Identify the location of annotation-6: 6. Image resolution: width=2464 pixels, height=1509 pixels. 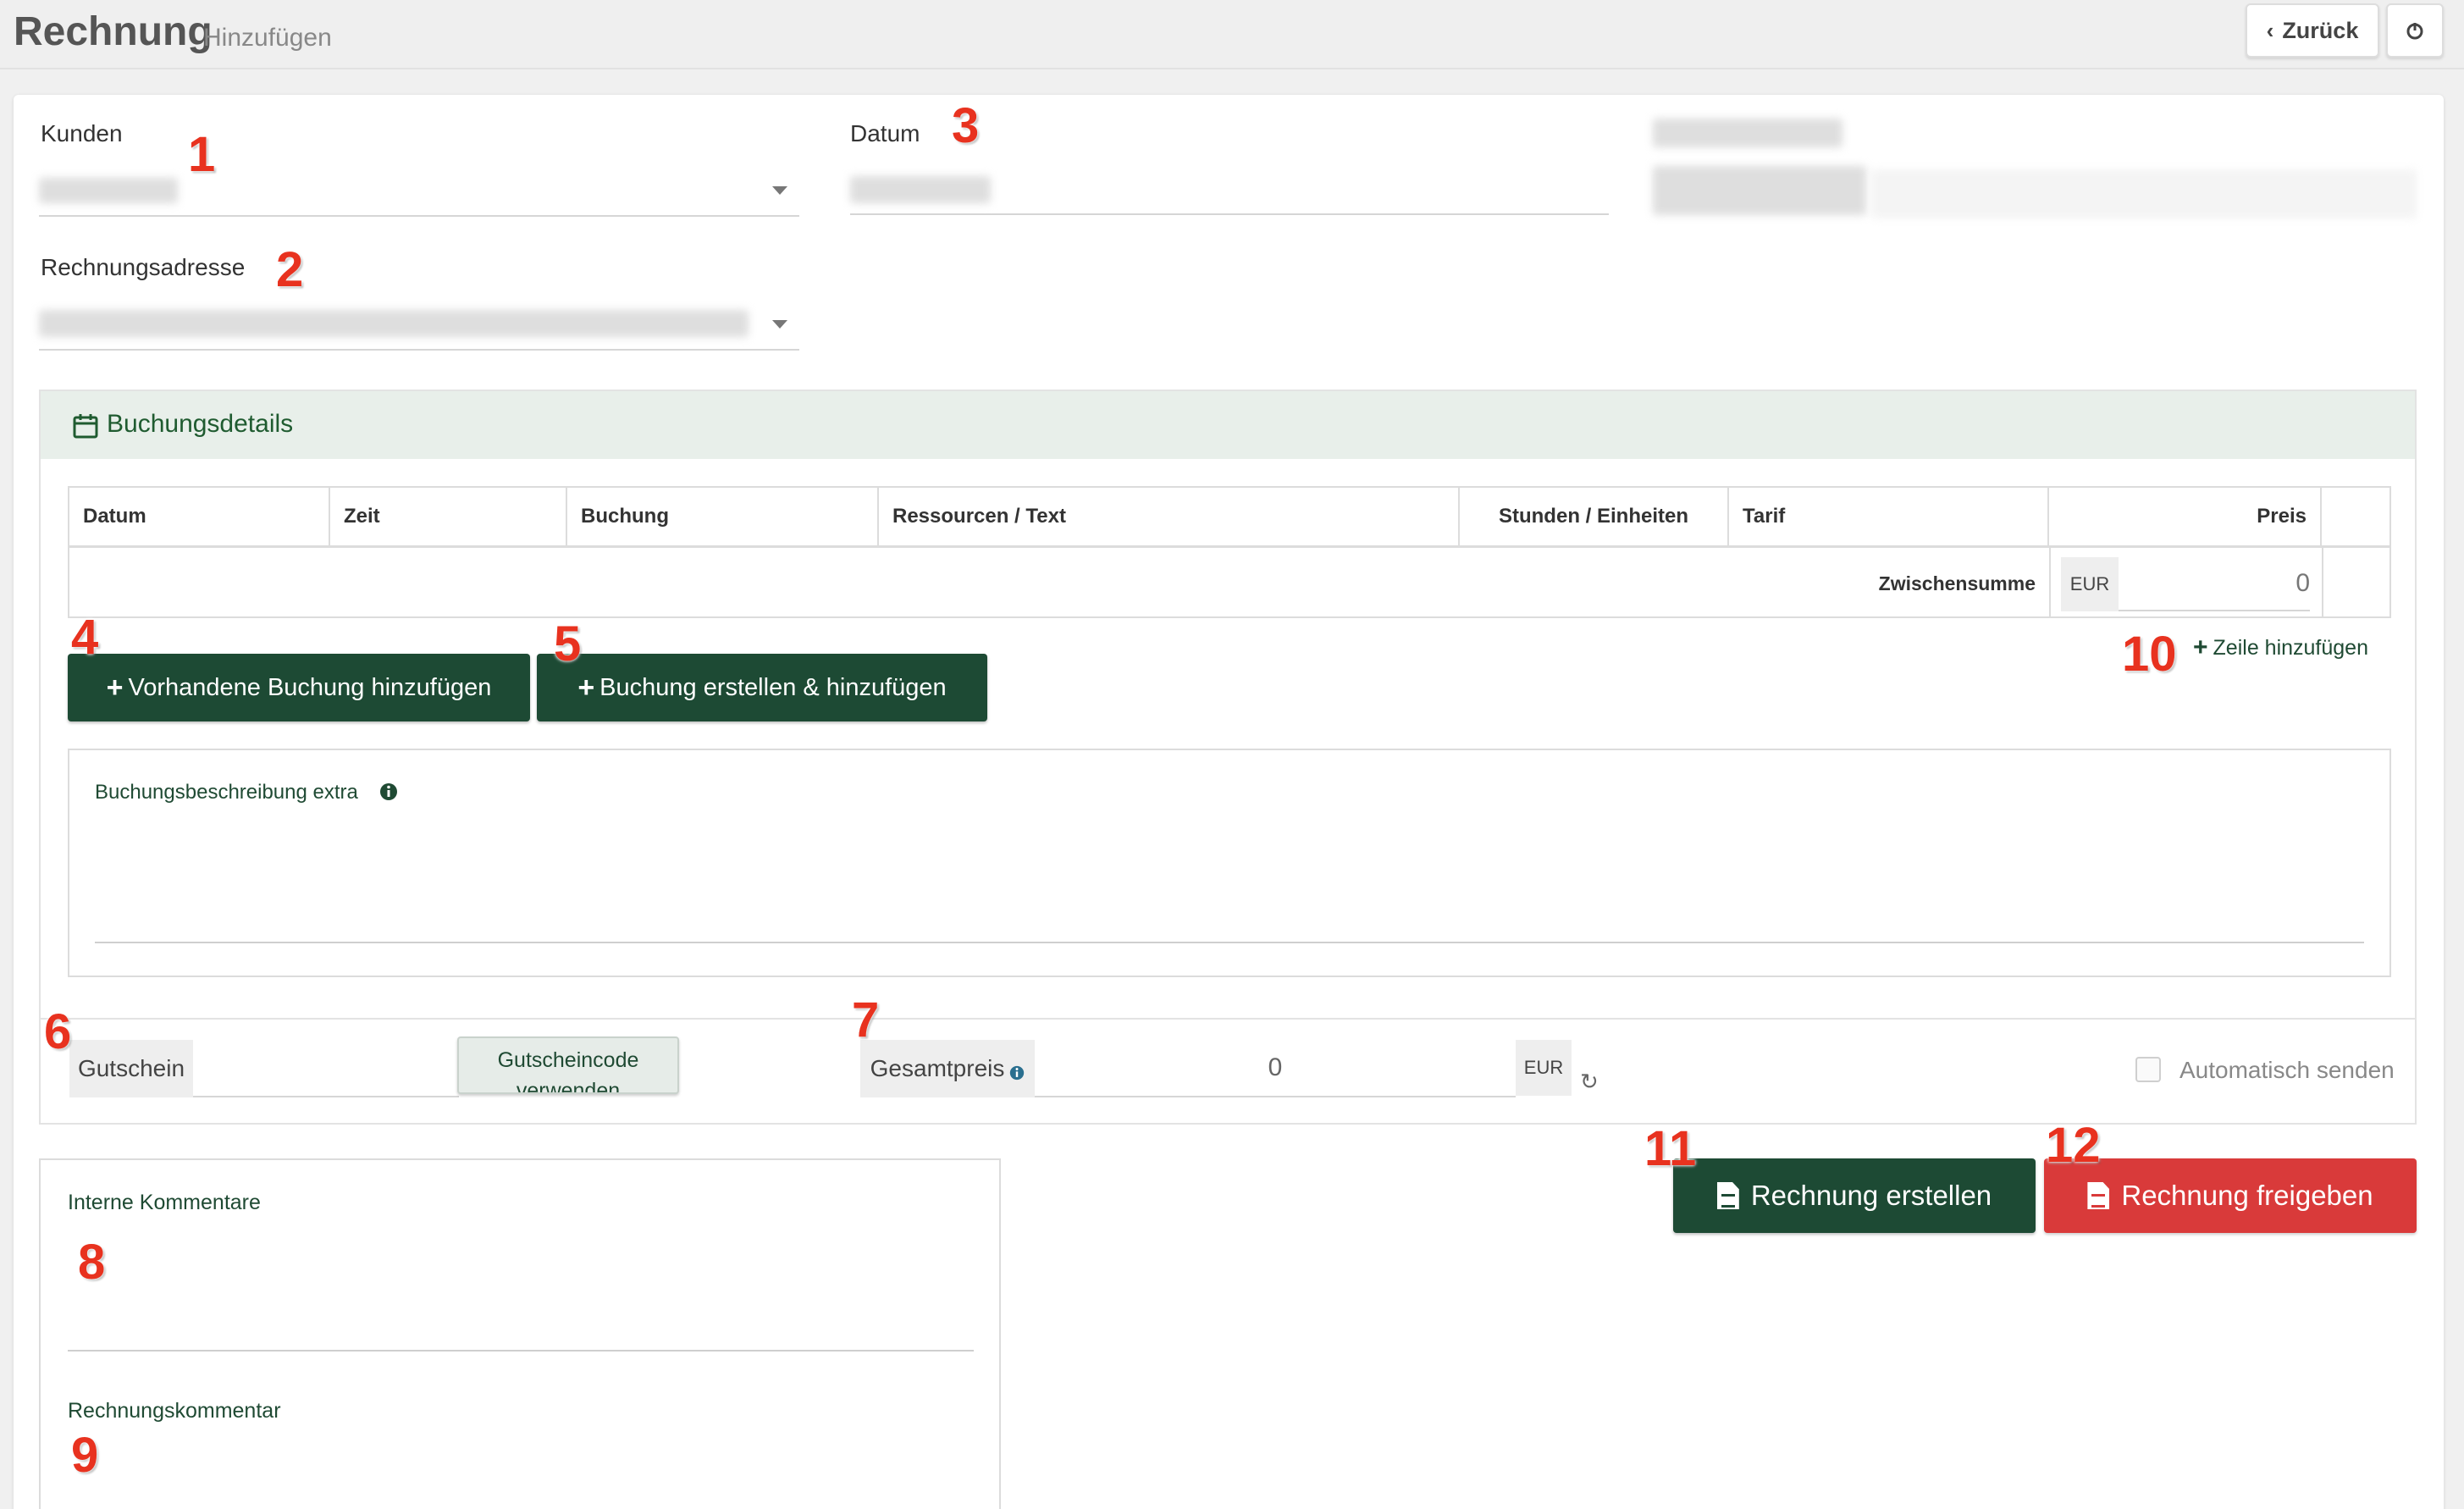
(58, 1031).